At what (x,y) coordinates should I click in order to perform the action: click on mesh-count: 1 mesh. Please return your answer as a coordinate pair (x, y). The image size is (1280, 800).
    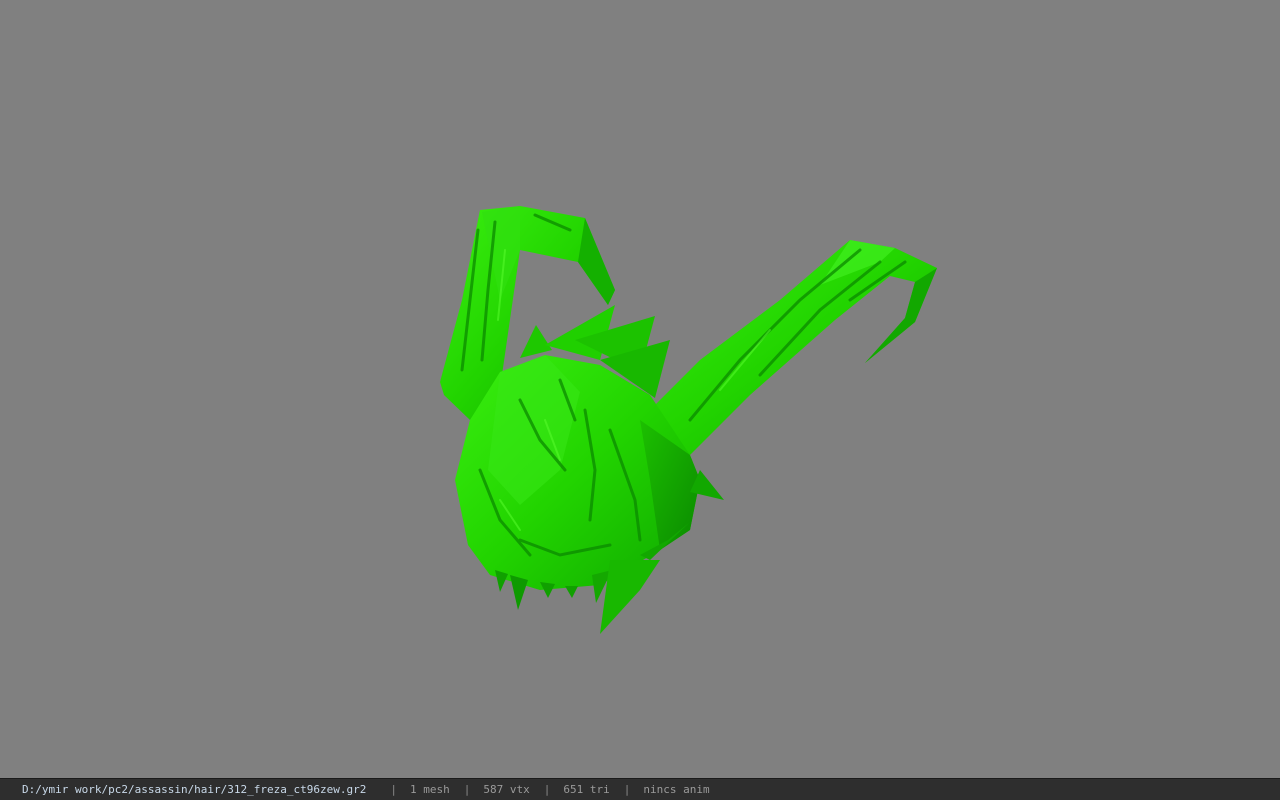
    Looking at the image, I should click on (430, 789).